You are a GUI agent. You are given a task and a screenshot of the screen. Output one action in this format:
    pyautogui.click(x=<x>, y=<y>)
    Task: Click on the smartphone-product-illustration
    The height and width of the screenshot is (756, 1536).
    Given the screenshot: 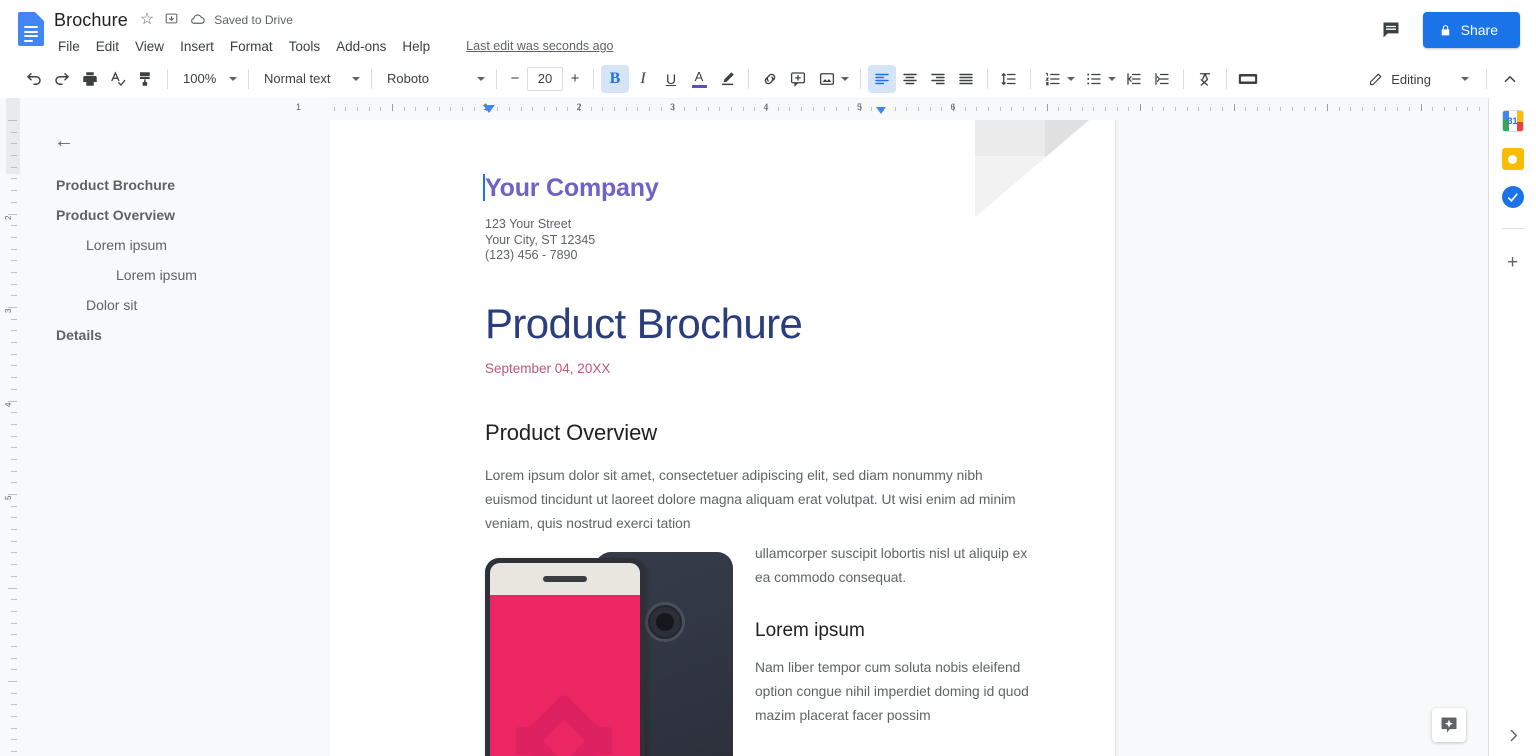 What is the action you would take?
    pyautogui.click(x=609, y=653)
    